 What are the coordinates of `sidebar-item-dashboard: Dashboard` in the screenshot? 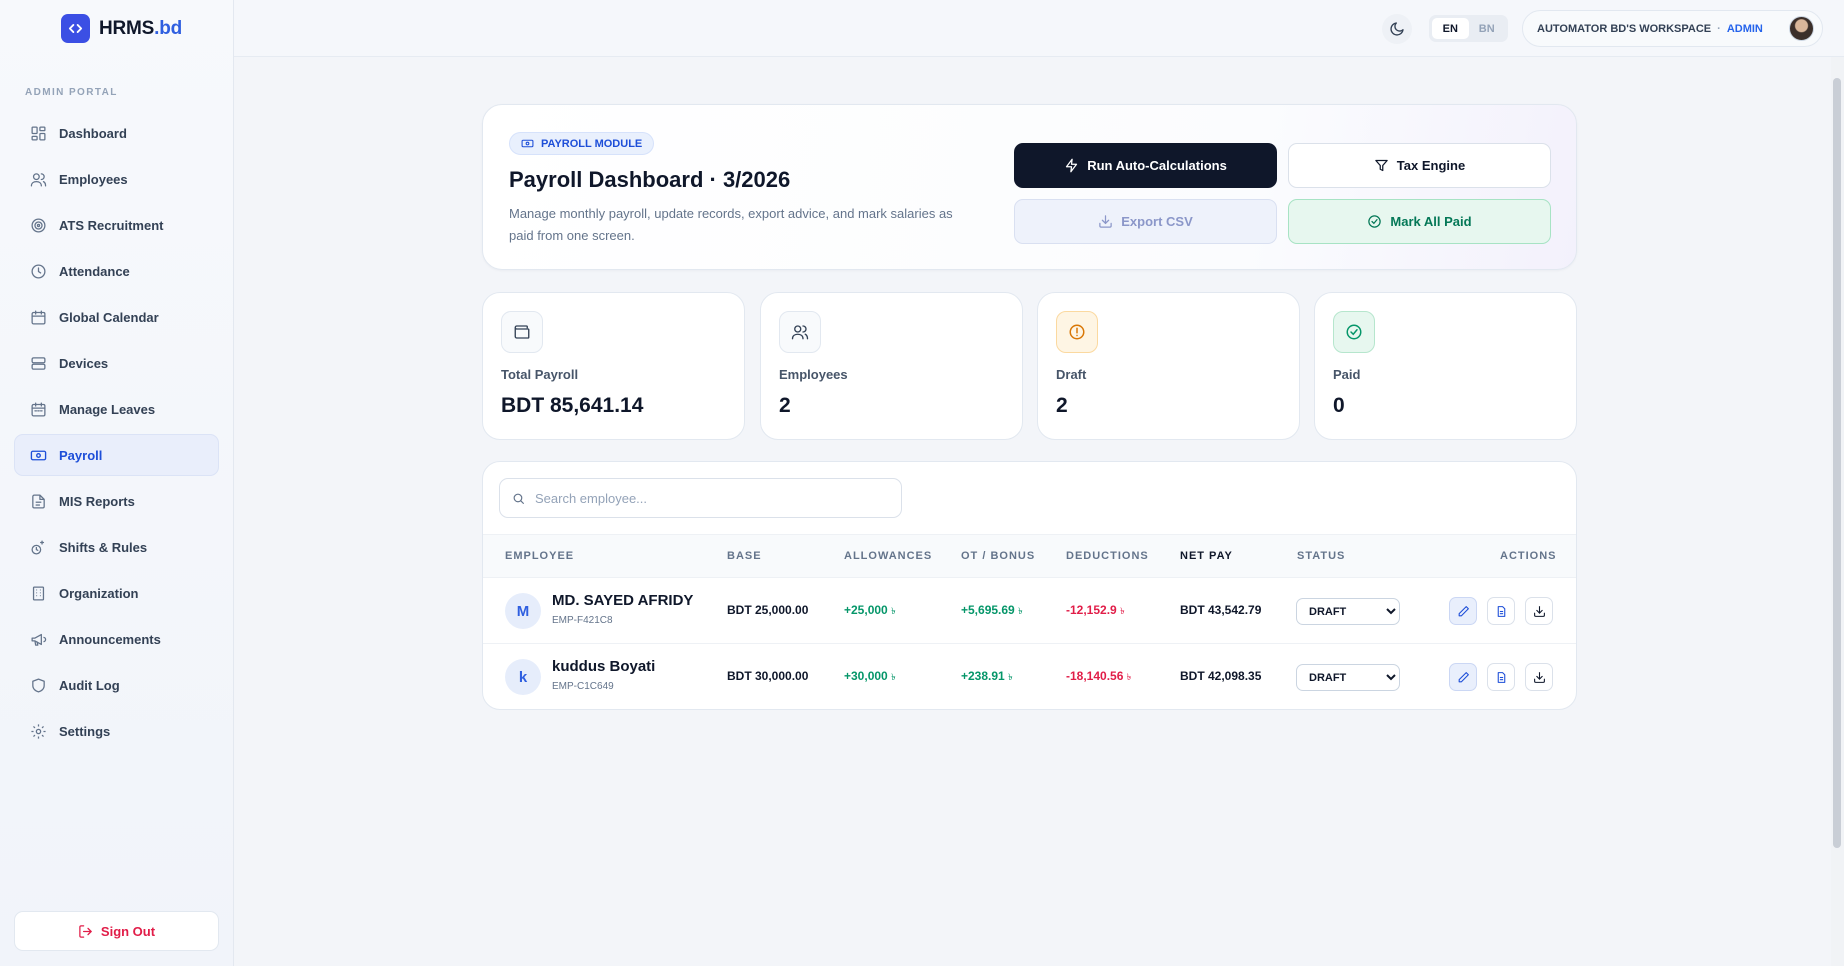 It's located at (116, 133).